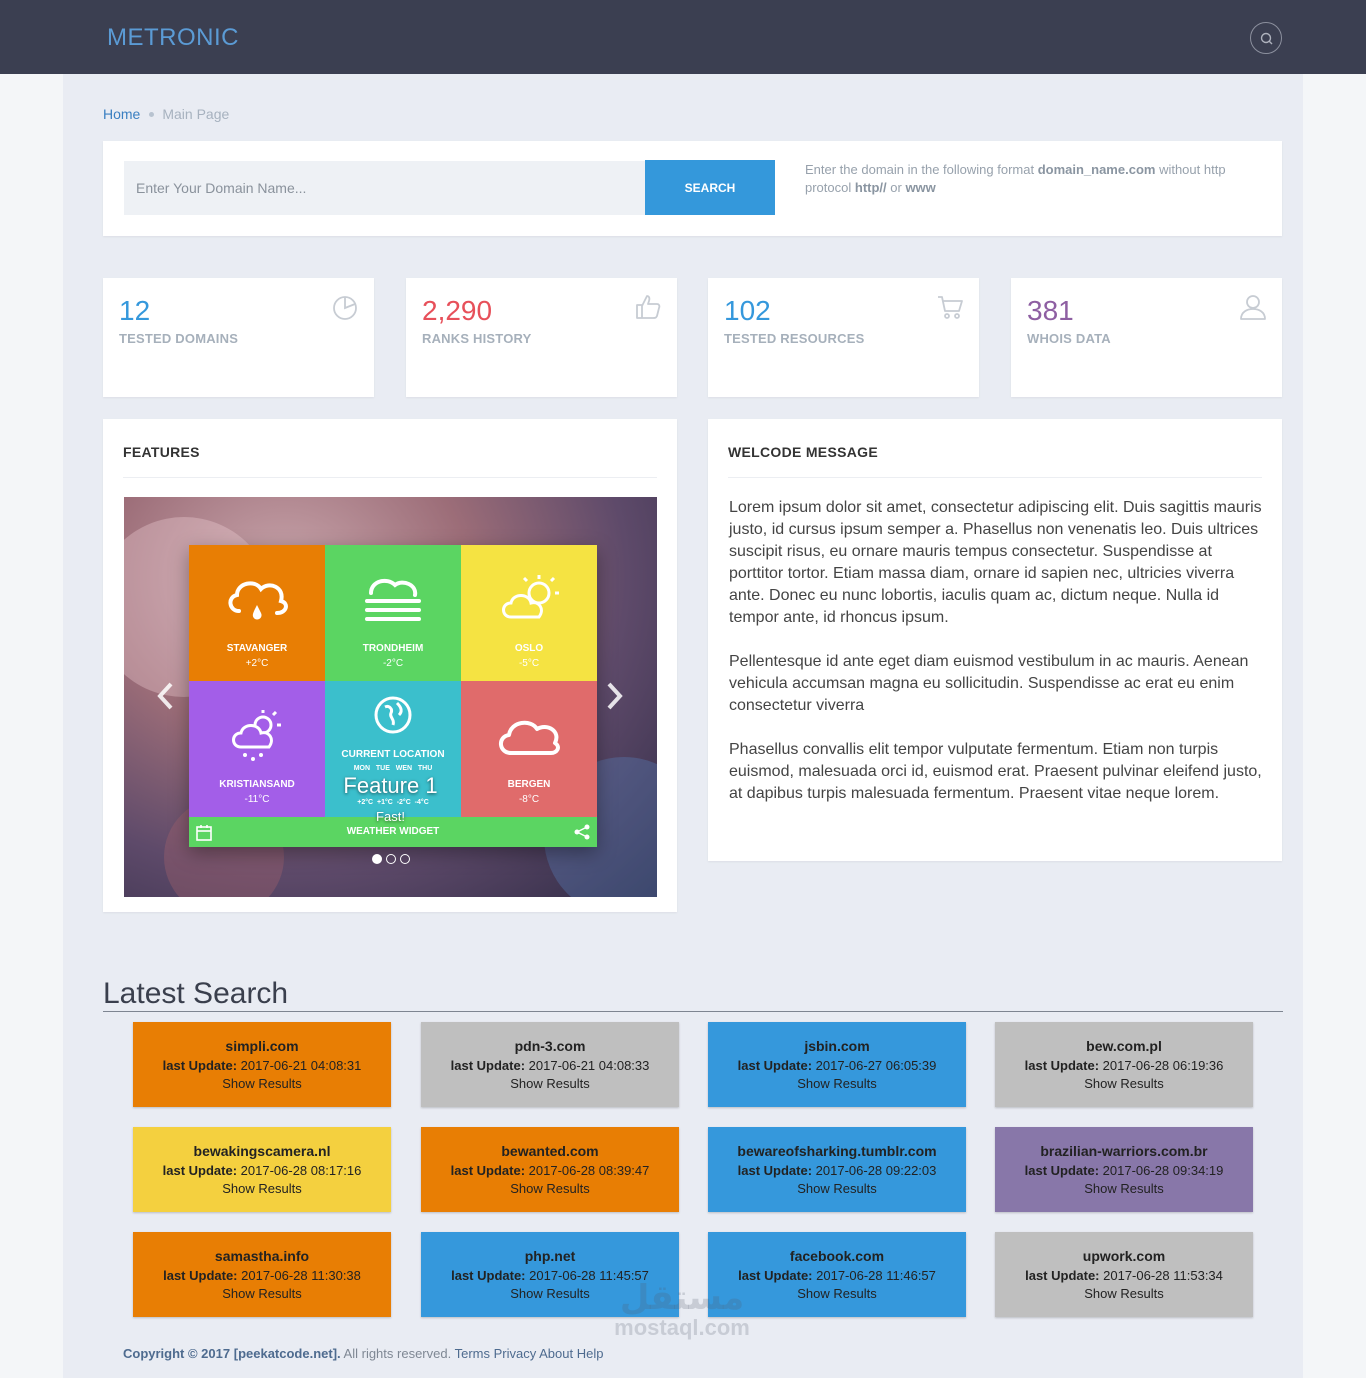 This screenshot has height=1378, width=1366. I want to click on latest-search-title: Latest Search, so click(196, 993).